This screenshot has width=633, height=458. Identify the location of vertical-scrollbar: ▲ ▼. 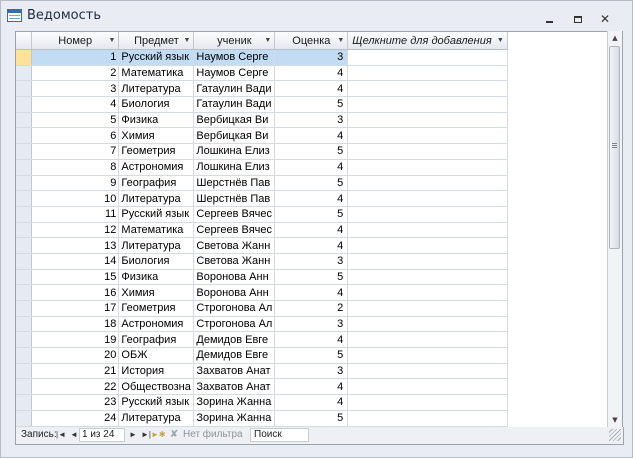
(614, 229).